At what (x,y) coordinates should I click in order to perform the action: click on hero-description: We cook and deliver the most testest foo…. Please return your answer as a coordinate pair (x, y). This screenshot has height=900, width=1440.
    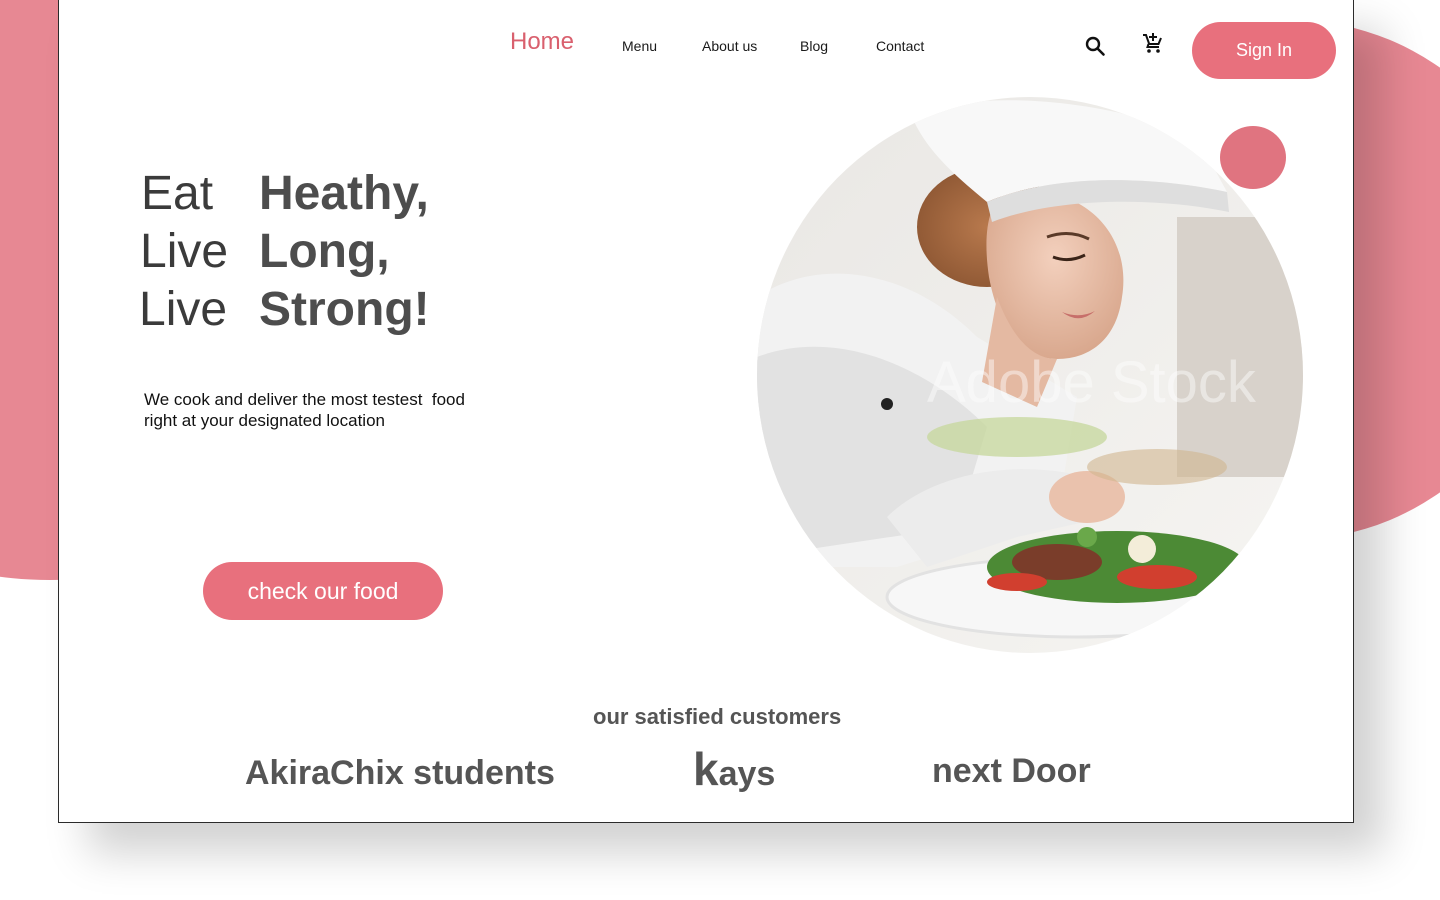
    Looking at the image, I should click on (324, 410).